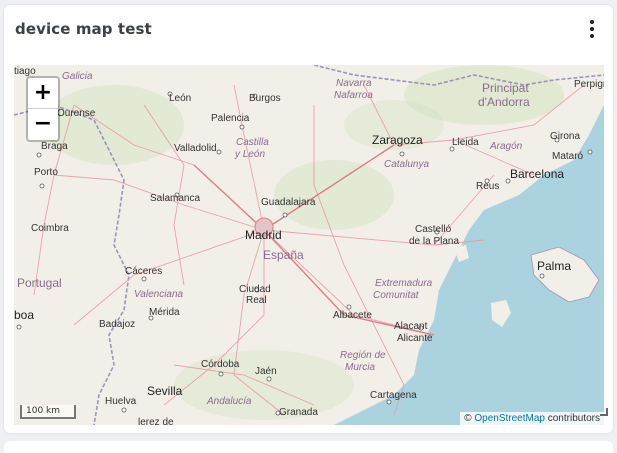 This screenshot has height=453, width=617. I want to click on city-label: Lleida, so click(465, 142).